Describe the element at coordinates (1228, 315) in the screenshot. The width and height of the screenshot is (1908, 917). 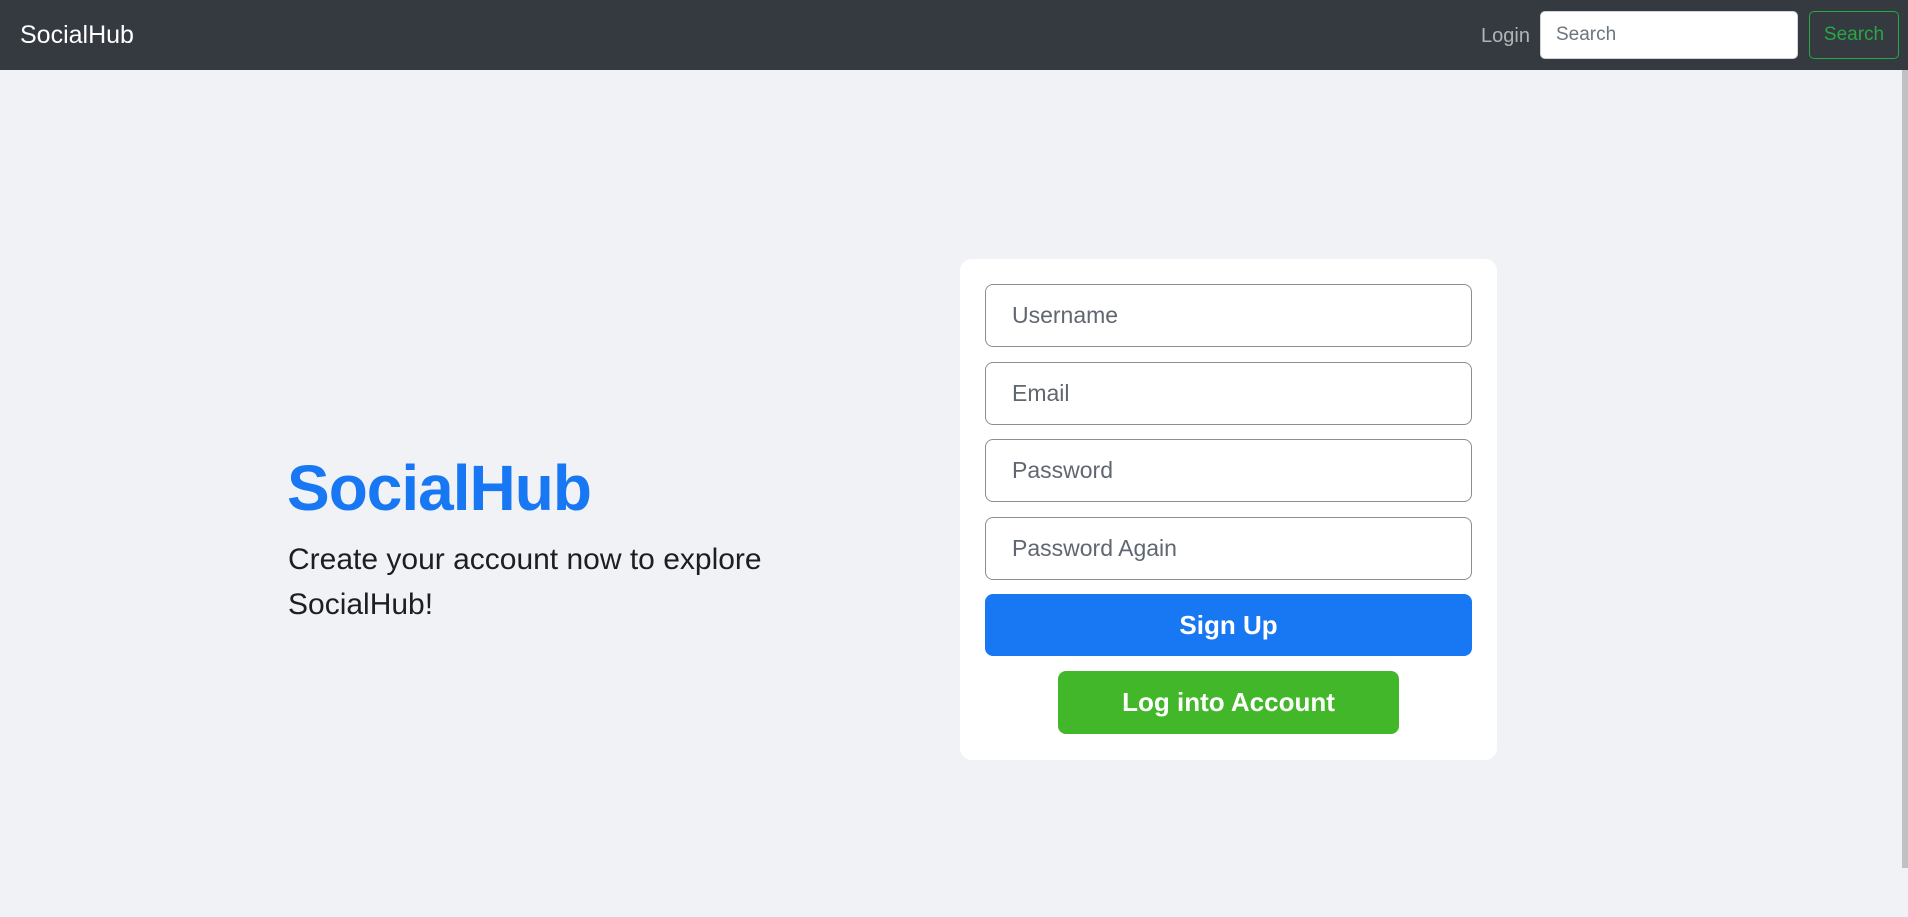
I see `username-field` at that location.